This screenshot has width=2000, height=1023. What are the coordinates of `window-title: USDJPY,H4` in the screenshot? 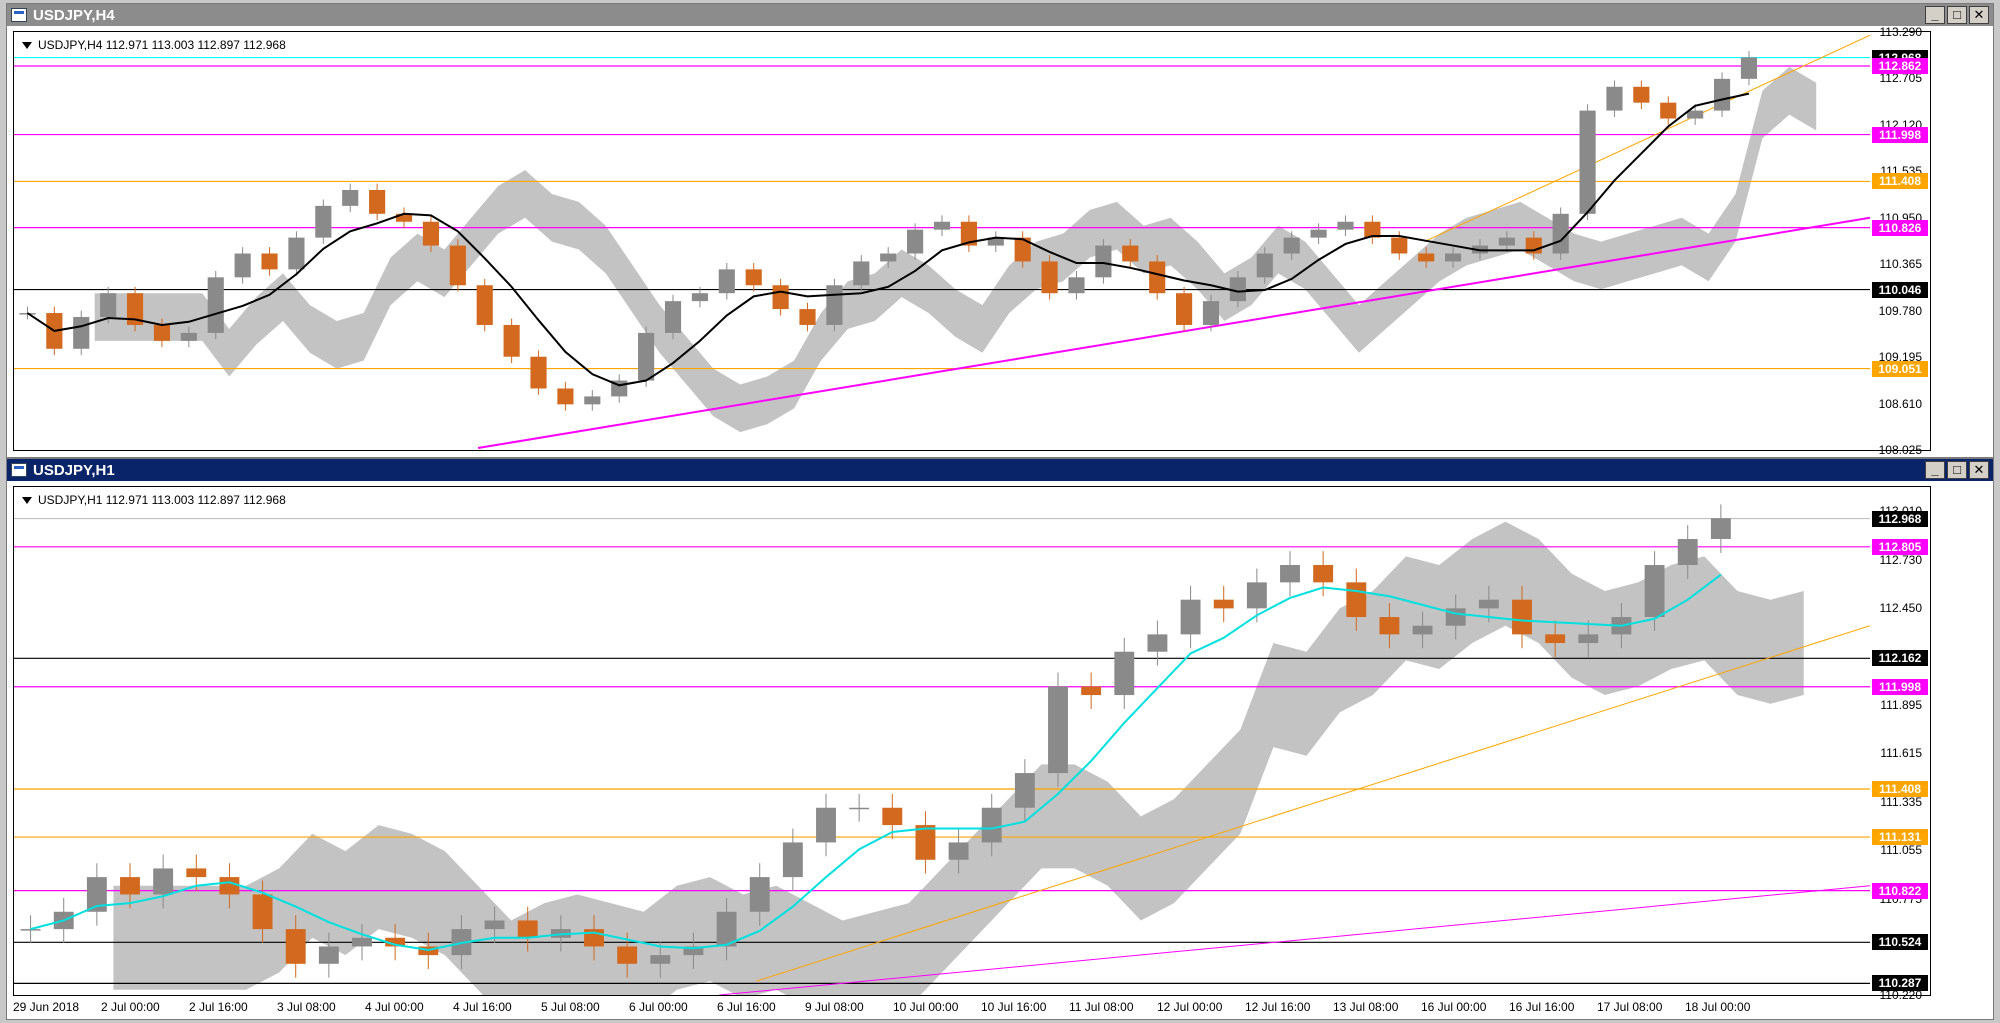 It's located at (74, 15).